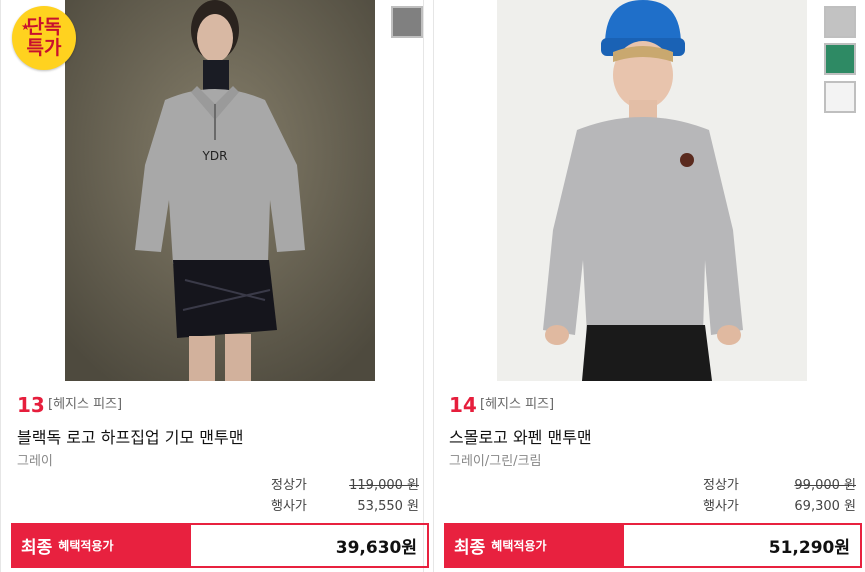 This screenshot has width=865, height=572. Describe the element at coordinates (495, 461) in the screenshot. I see `color-options: 그레이/그린/크림` at that location.